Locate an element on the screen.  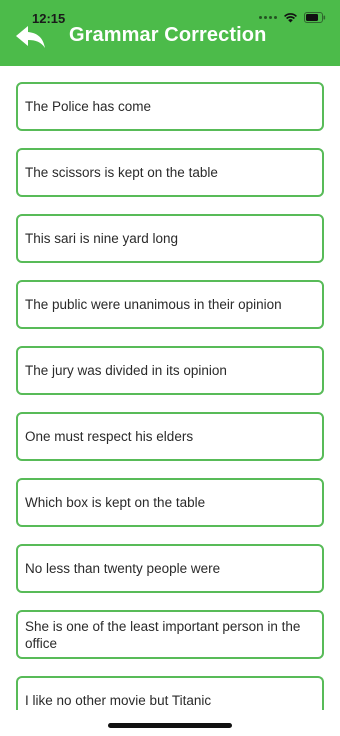
list-item-text: No less than twenty people were is located at coordinates (123, 568).